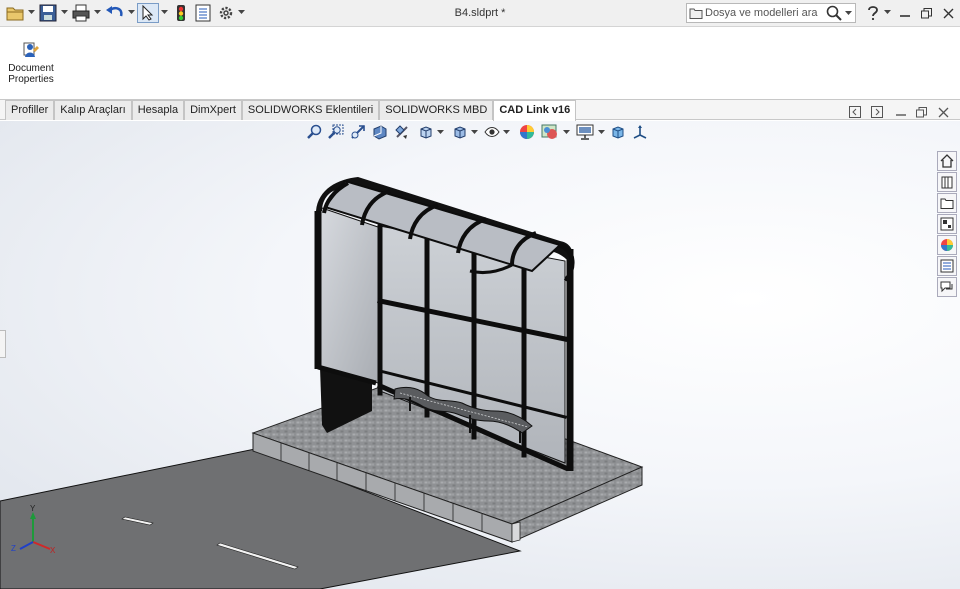 The width and height of the screenshot is (960, 589). What do you see at coordinates (213, 110) in the screenshot?
I see `tab-dimxpert: DimXpert` at bounding box center [213, 110].